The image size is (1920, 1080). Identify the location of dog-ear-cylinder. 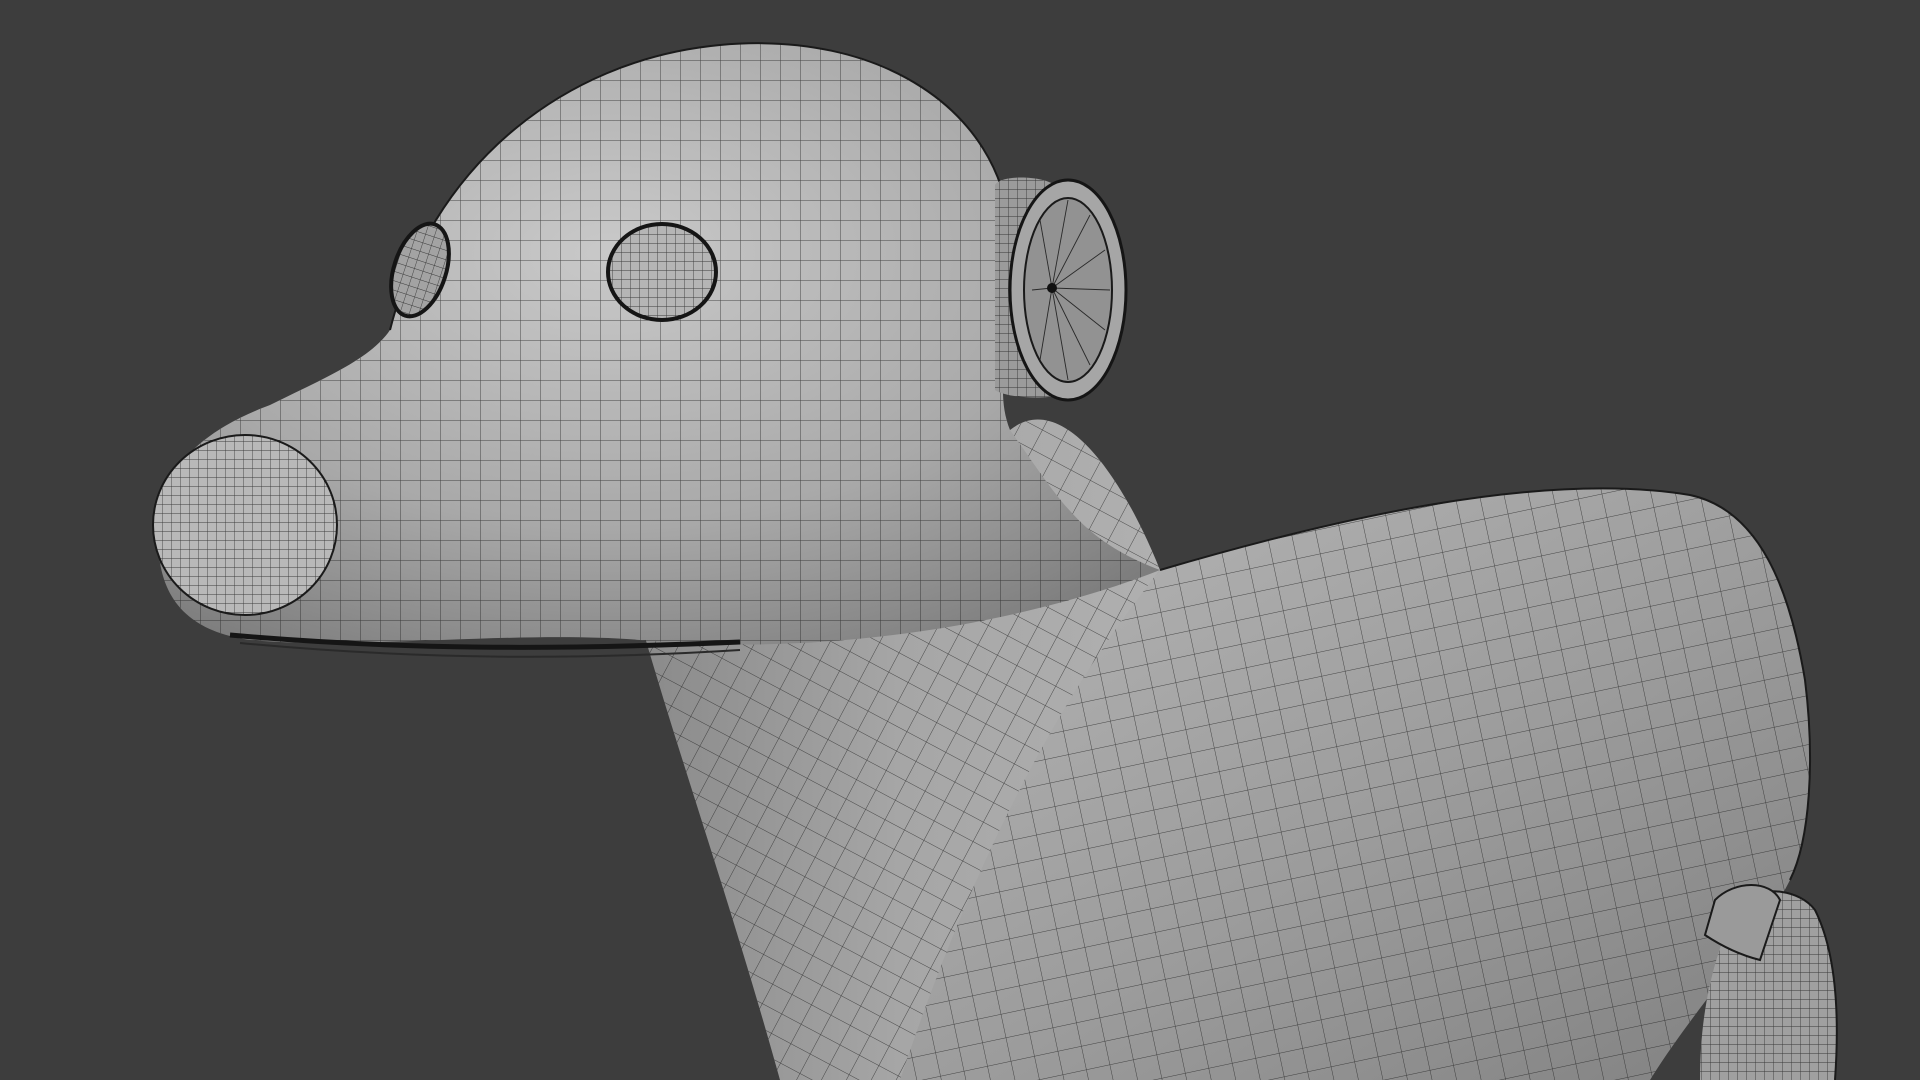
(1061, 289).